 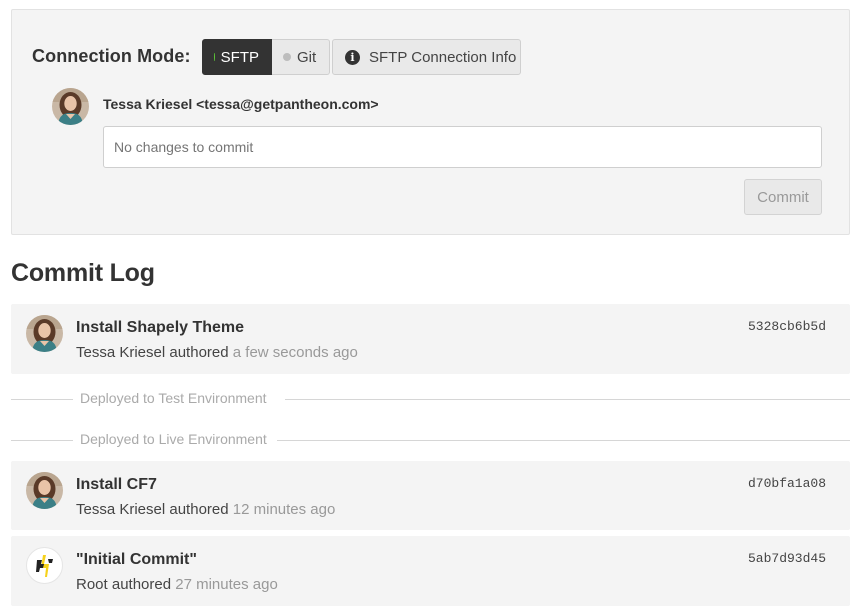 What do you see at coordinates (352, 57) in the screenshot?
I see `info-icon: i` at bounding box center [352, 57].